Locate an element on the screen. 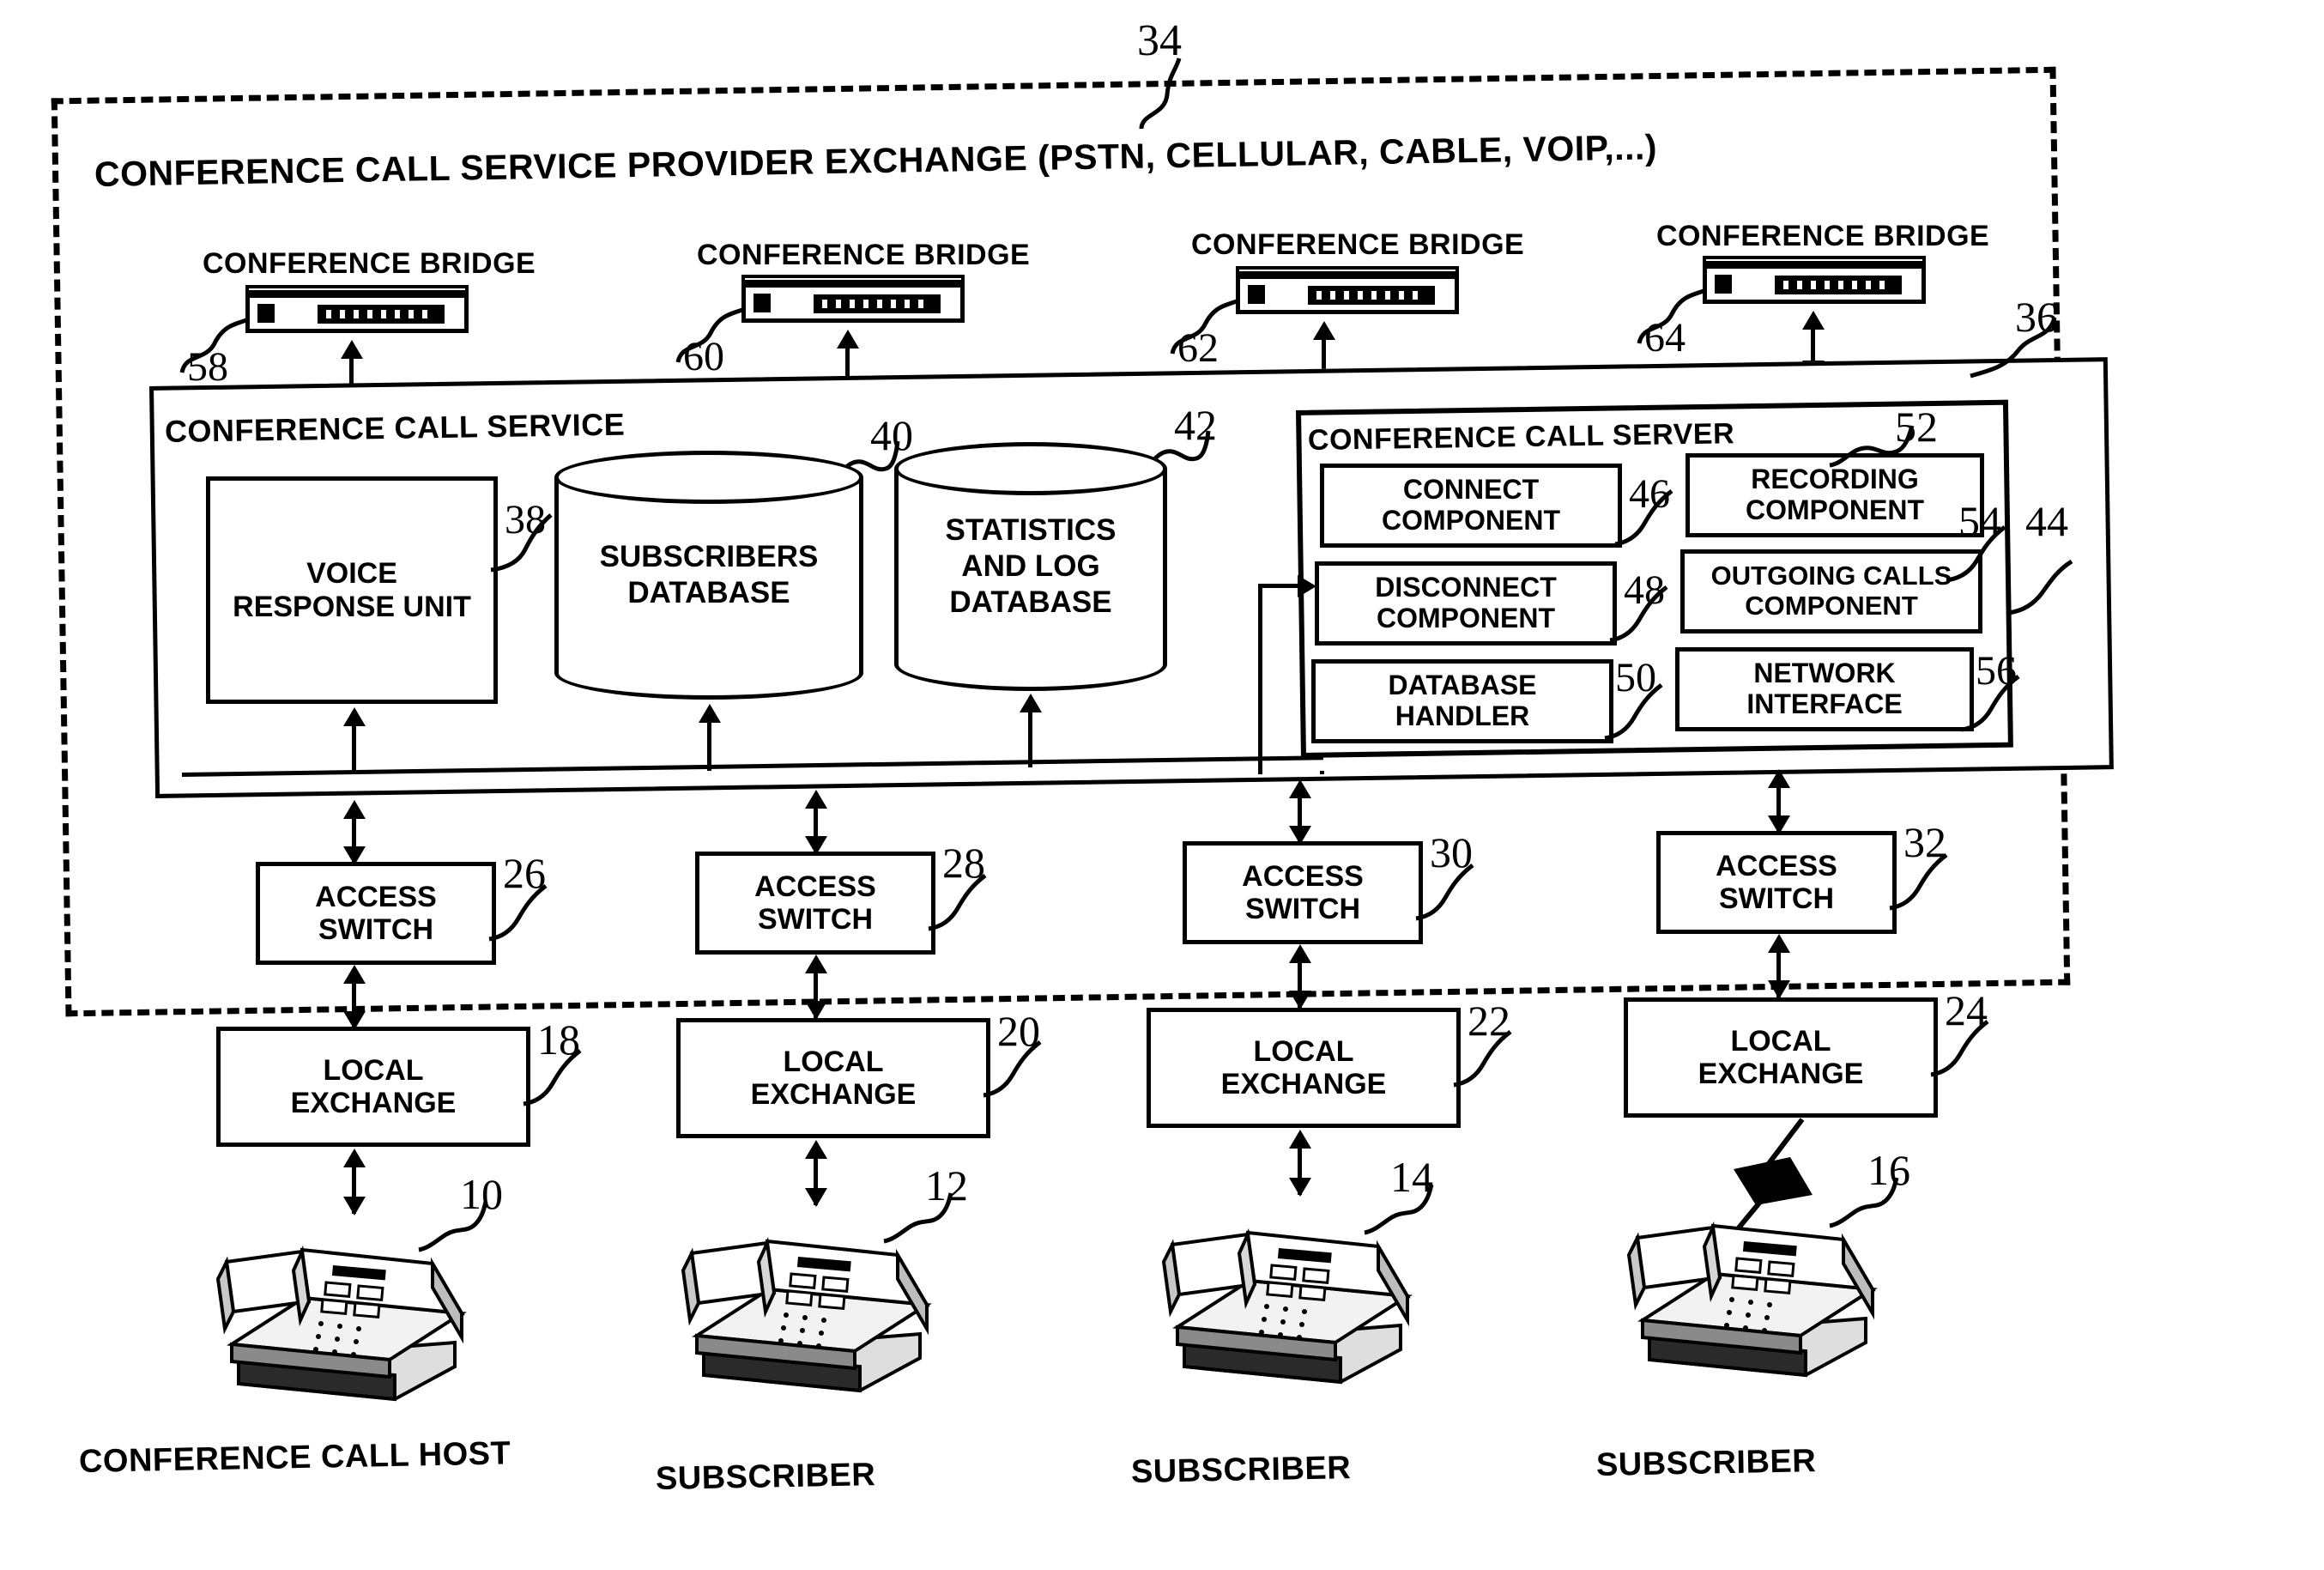 This screenshot has width=2324, height=1570. bus-to-server-arm is located at coordinates (1279, 586).